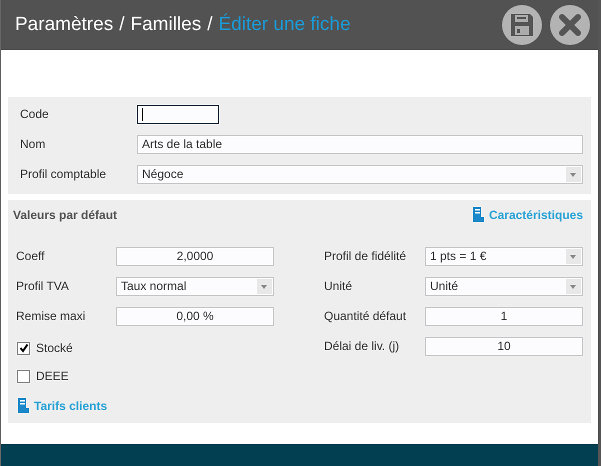 The width and height of the screenshot is (601, 466). What do you see at coordinates (195, 256) in the screenshot?
I see `input-field: 2,0000` at bounding box center [195, 256].